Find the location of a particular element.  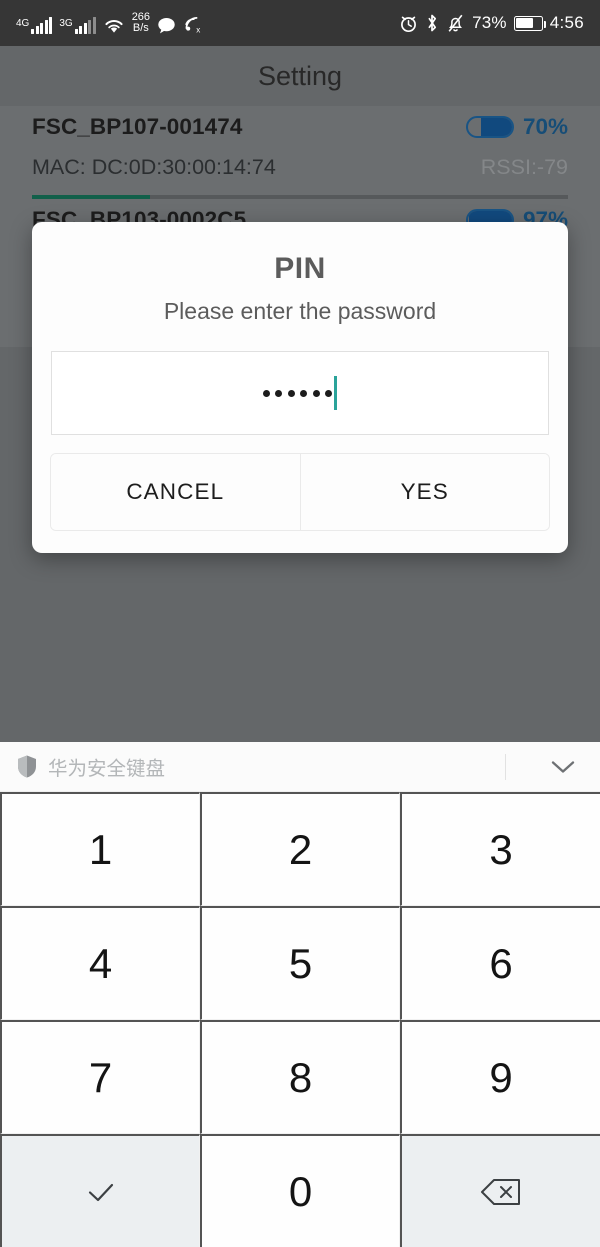

key-1: 1 is located at coordinates (100, 849).